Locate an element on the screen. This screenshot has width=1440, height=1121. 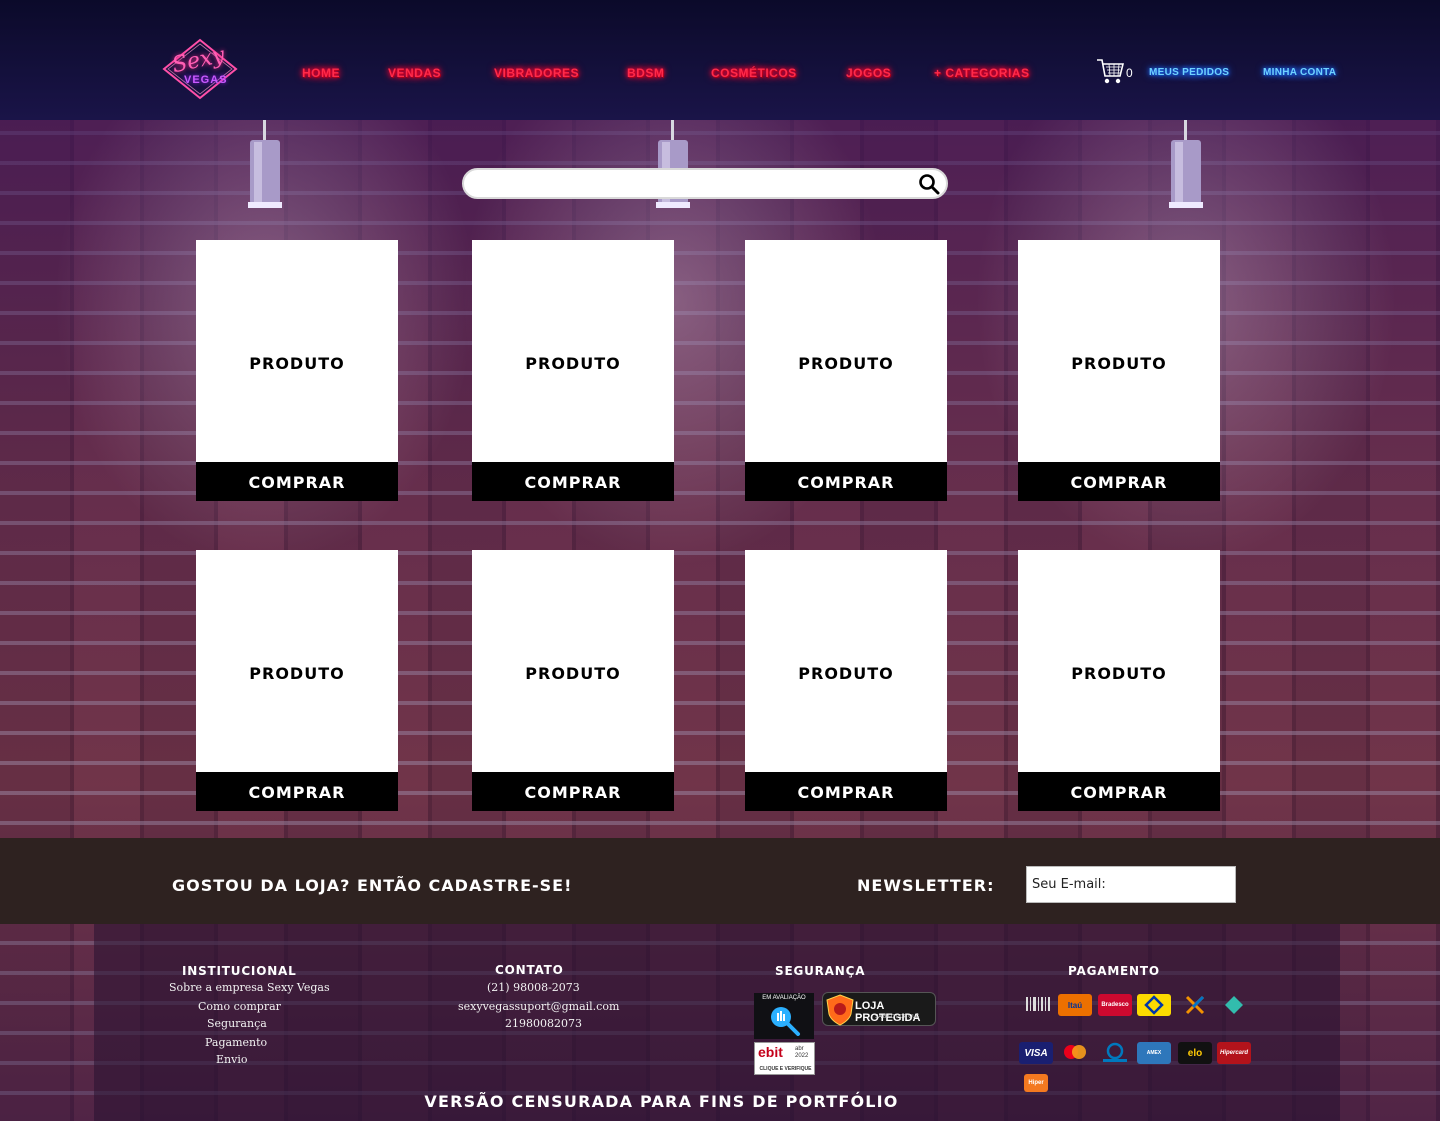
nav-cosmeticos: COSMÉTICOS is located at coordinates (754, 73).